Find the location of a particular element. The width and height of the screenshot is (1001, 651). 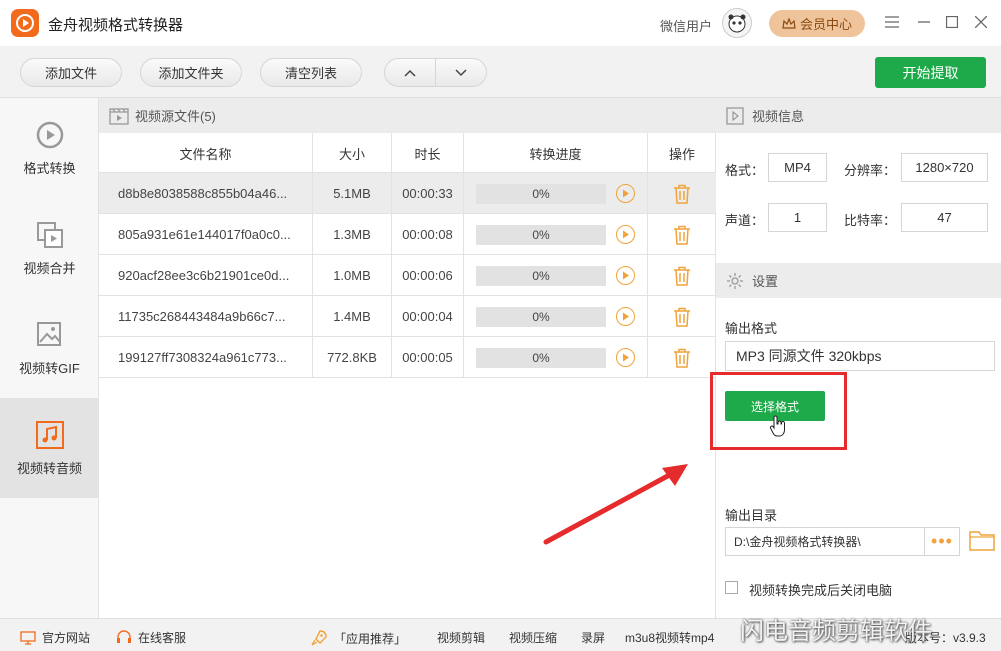

video-info-header: 视频信息 is located at coordinates (858, 115).